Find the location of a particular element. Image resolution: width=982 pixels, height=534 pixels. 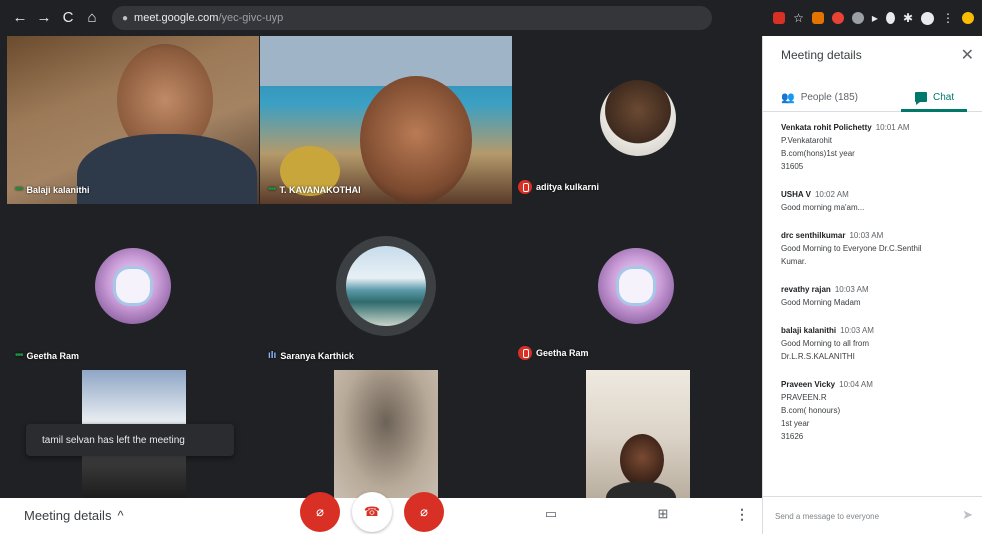

message-text: B.com(hons)1st year is located at coordinates (818, 153).